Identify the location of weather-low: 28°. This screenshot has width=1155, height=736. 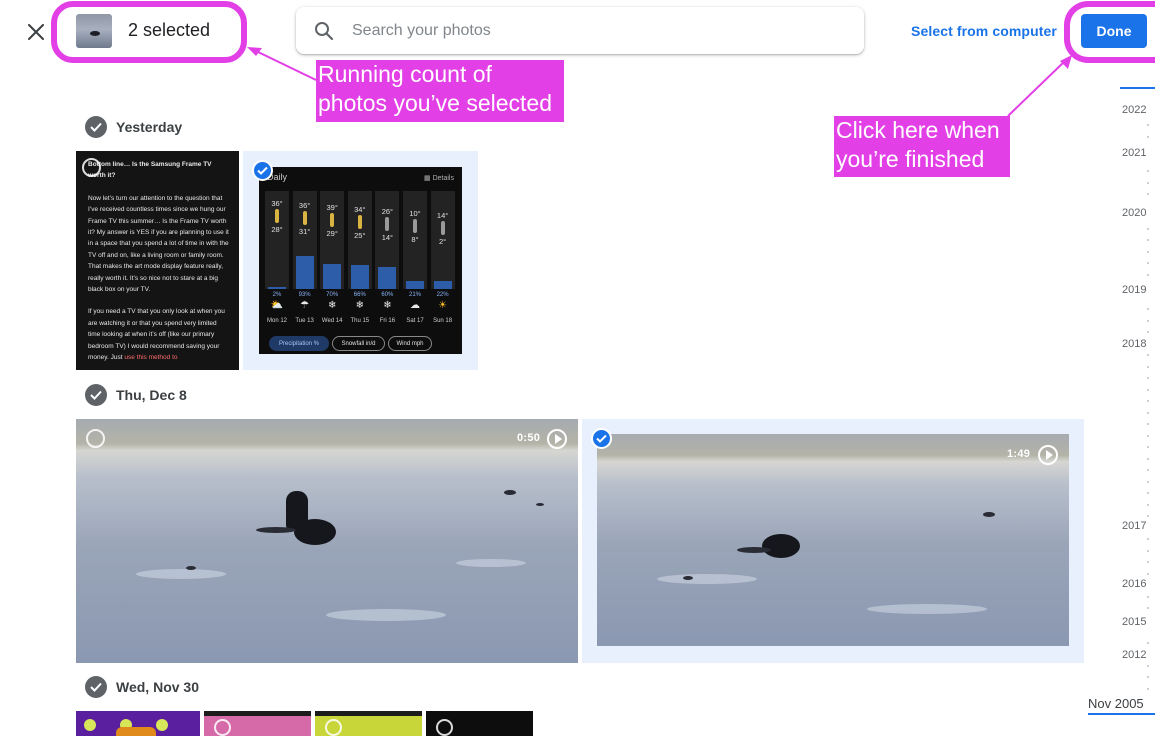
(277, 229).